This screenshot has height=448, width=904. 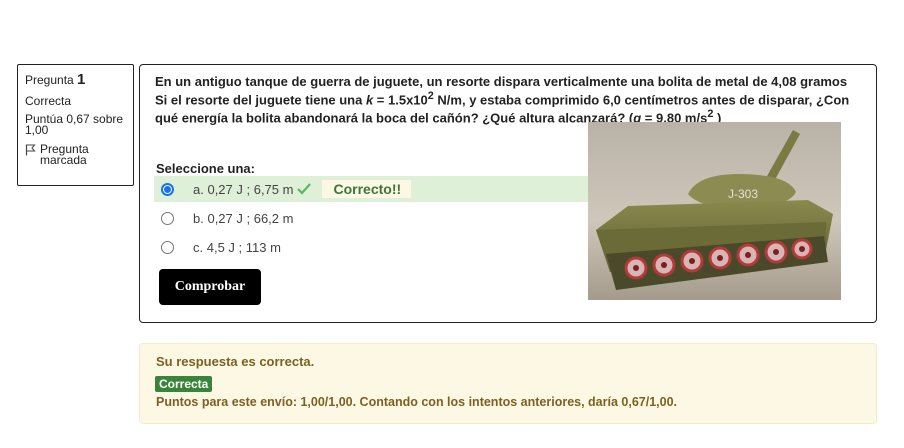 What do you see at coordinates (235, 361) in the screenshot?
I see `feedback-message: Su respuesta es correcta.` at bounding box center [235, 361].